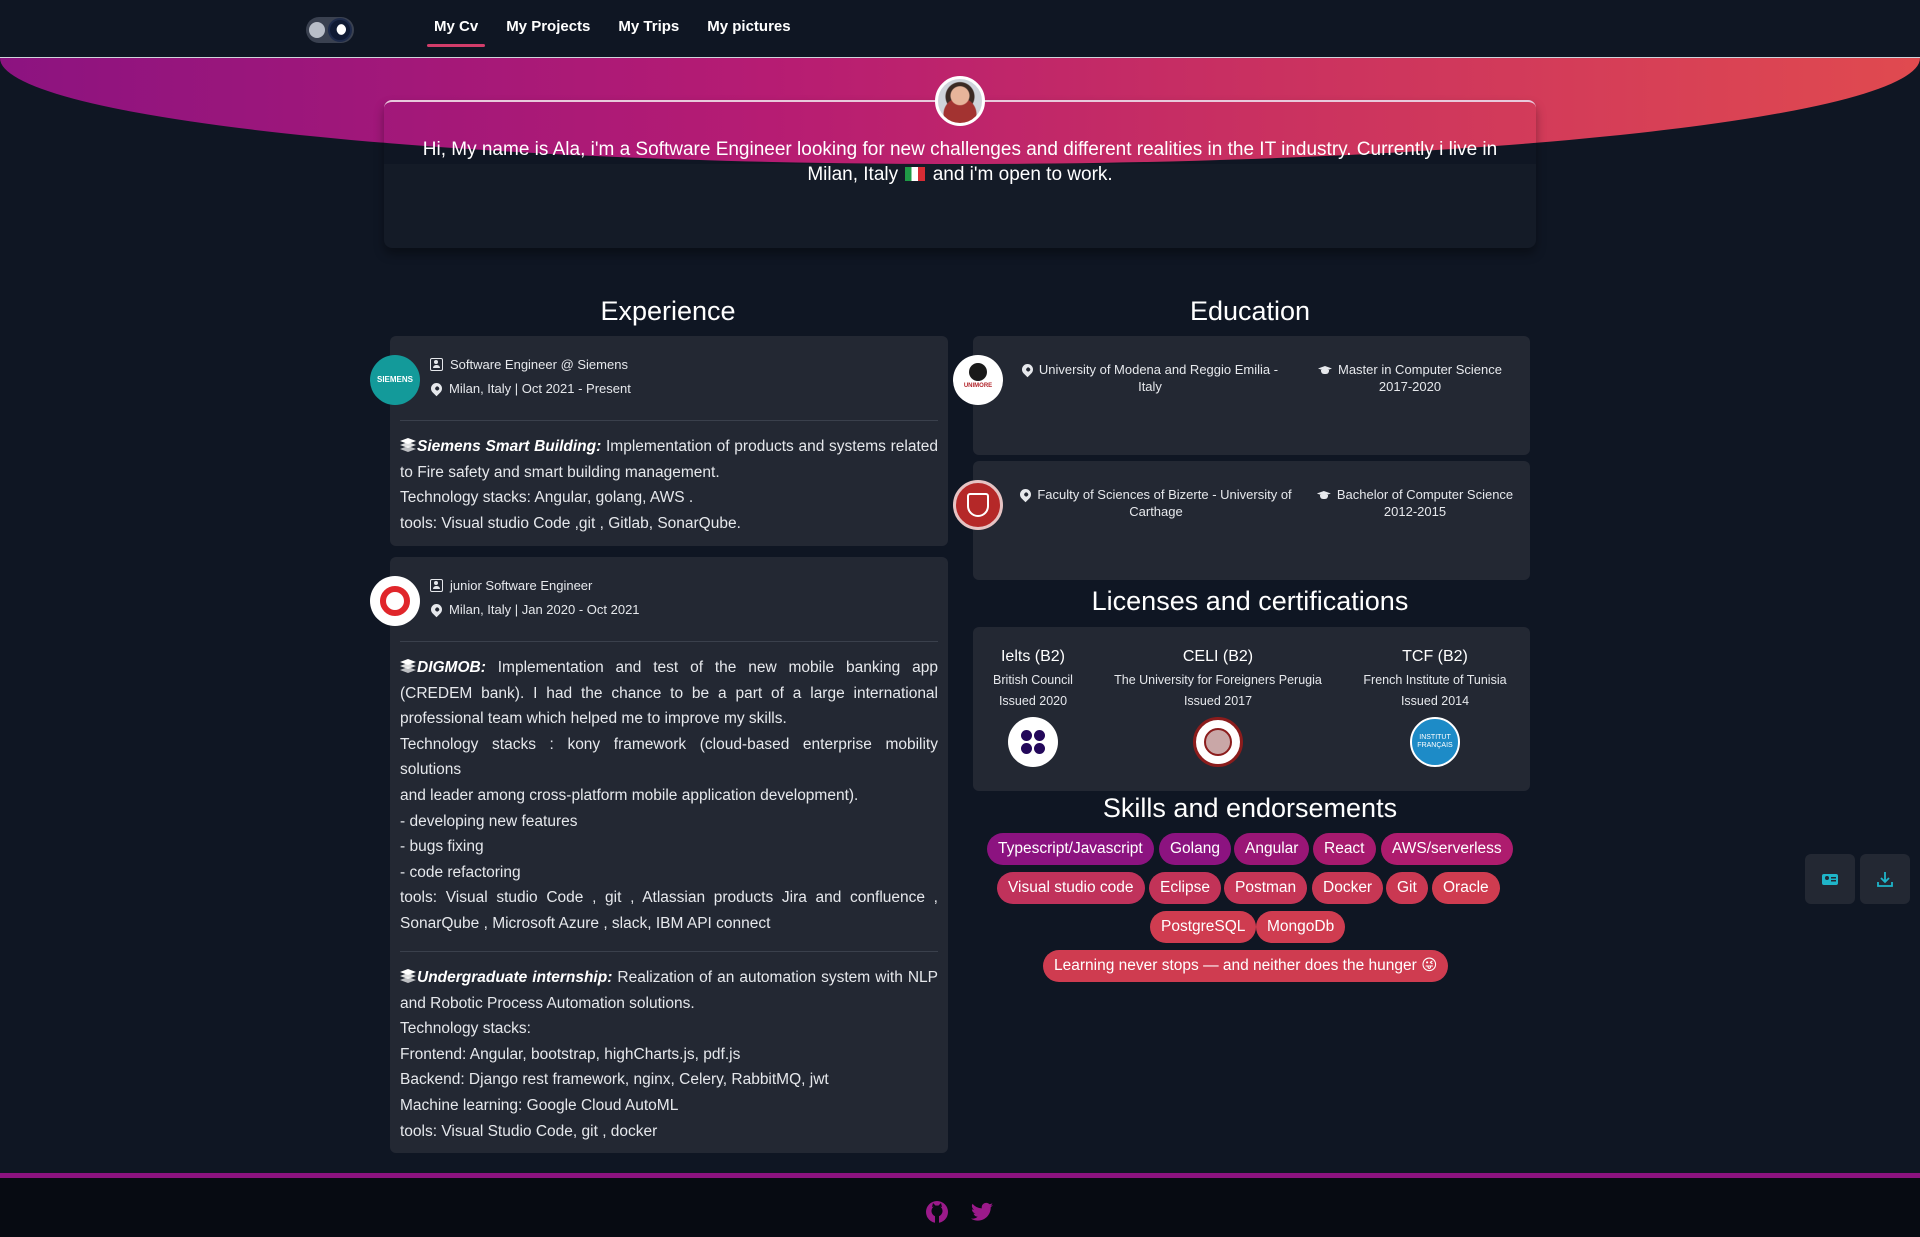  Describe the element at coordinates (1425, 494) in the screenshot. I see `degree-name: Bachelor of Computer Science` at that location.